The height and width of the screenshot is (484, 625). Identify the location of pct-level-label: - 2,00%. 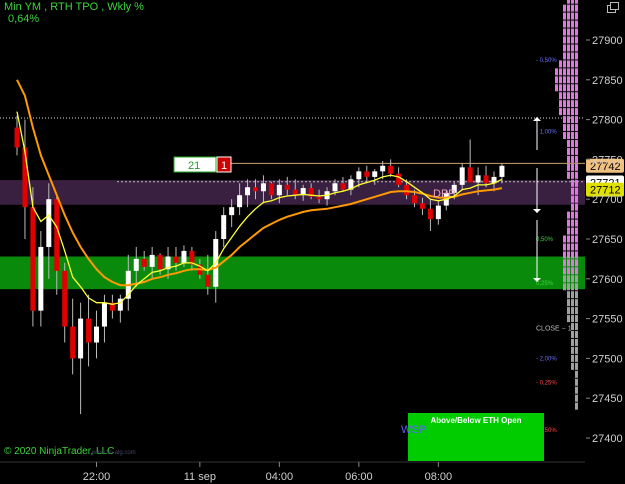
(546, 359).